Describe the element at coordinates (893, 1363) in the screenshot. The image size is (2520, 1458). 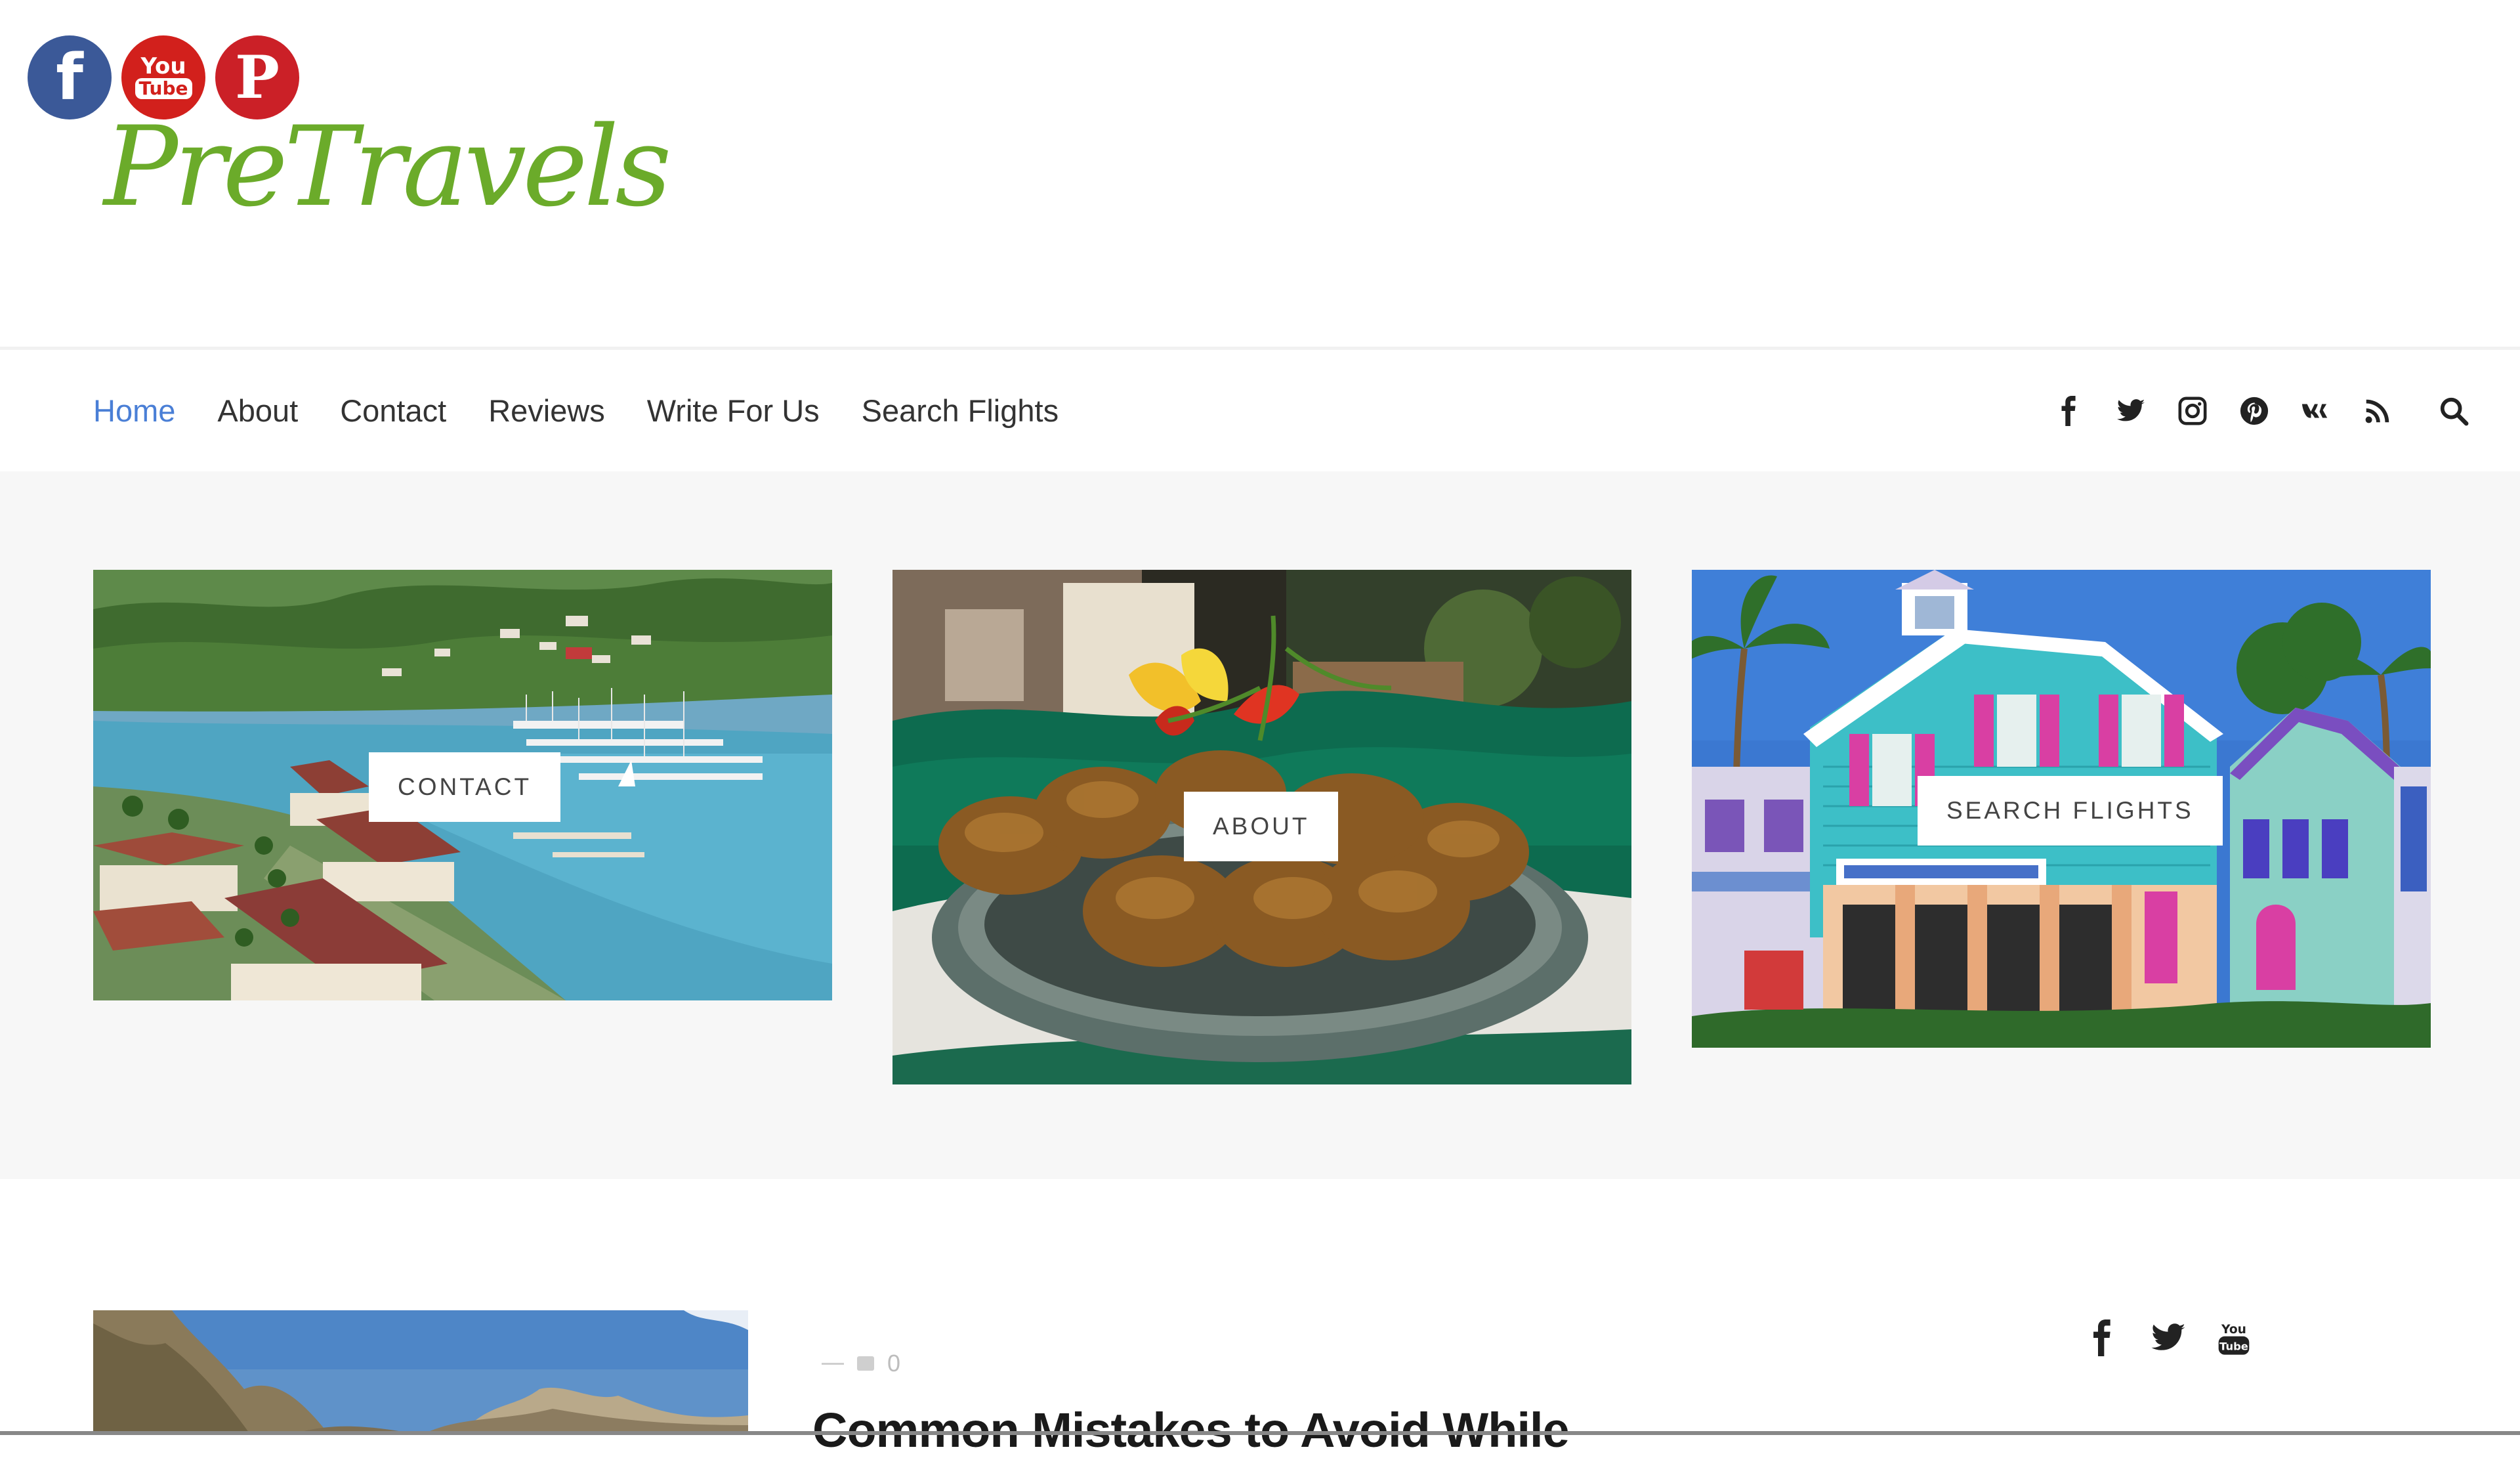
I see `comment-count: 0` at that location.